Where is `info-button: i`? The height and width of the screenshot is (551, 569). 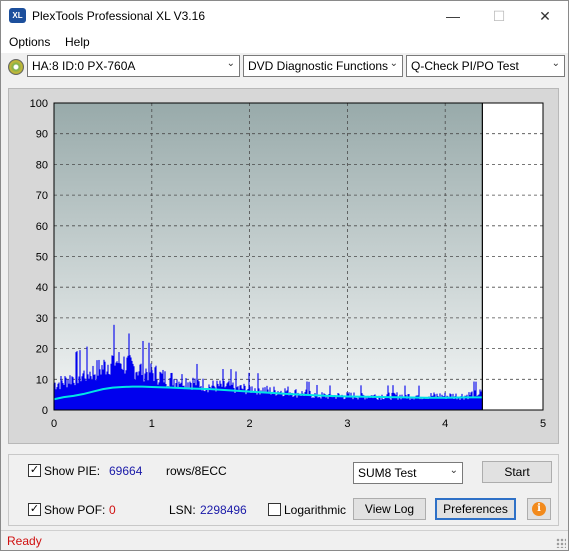 info-button: i is located at coordinates (539, 509).